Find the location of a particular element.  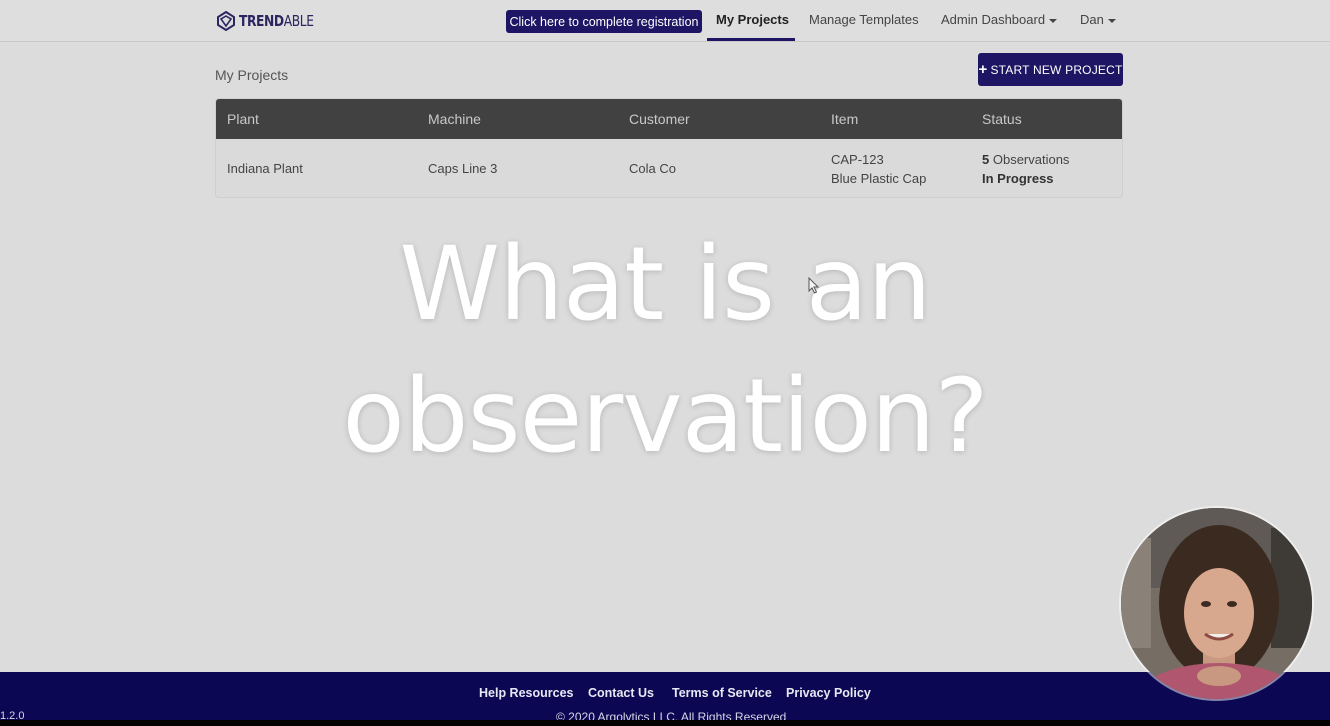

trendable-logo-icon is located at coordinates (226, 21).